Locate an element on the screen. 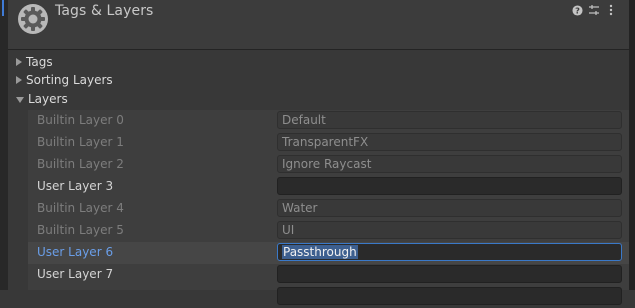 This screenshot has height=308, width=635. layer-label: Builtin Layer 1 is located at coordinates (80, 142).